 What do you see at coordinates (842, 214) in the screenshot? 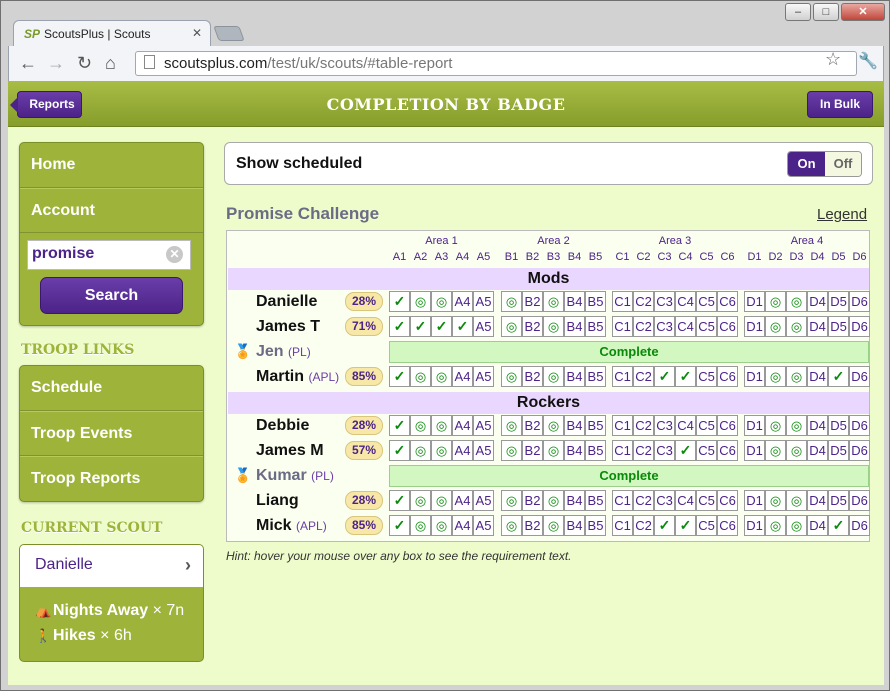
I see `legend-link: Legend` at bounding box center [842, 214].